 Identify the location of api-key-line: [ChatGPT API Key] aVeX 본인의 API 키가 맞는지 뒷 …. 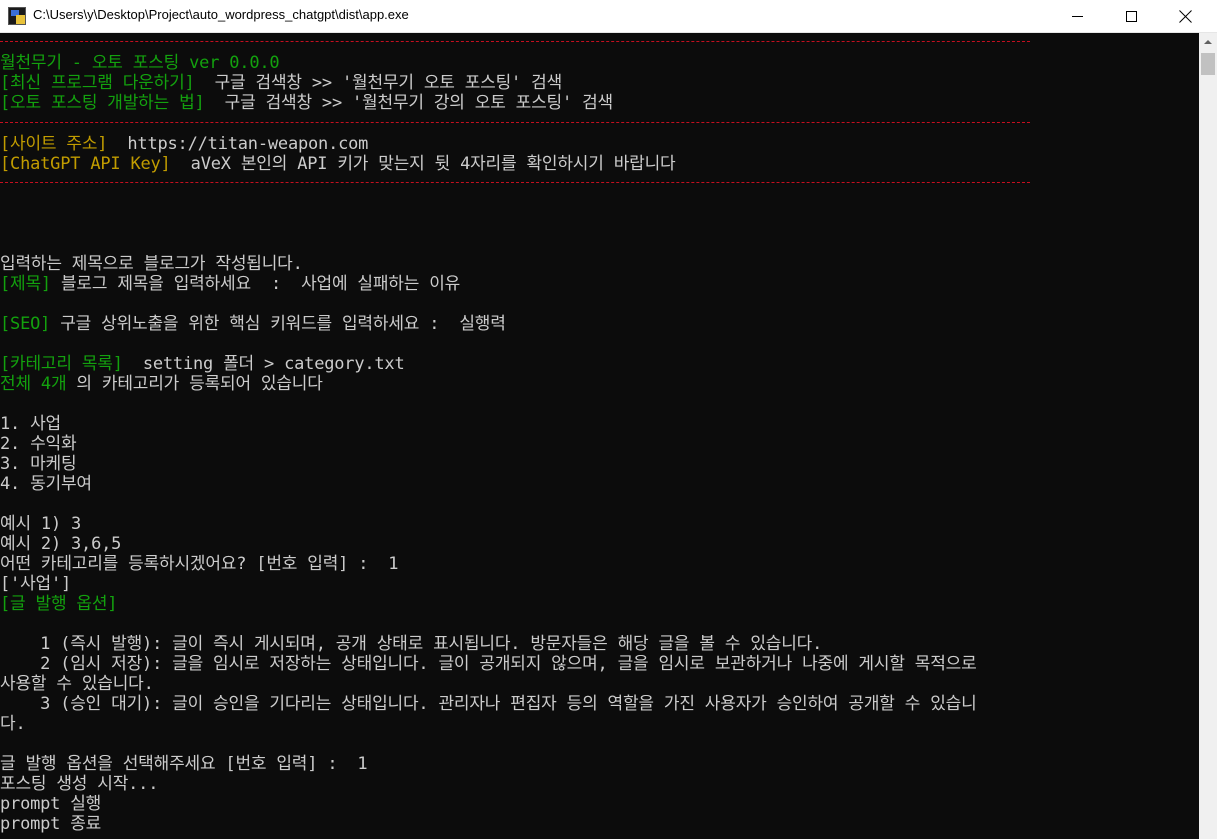
(338, 164).